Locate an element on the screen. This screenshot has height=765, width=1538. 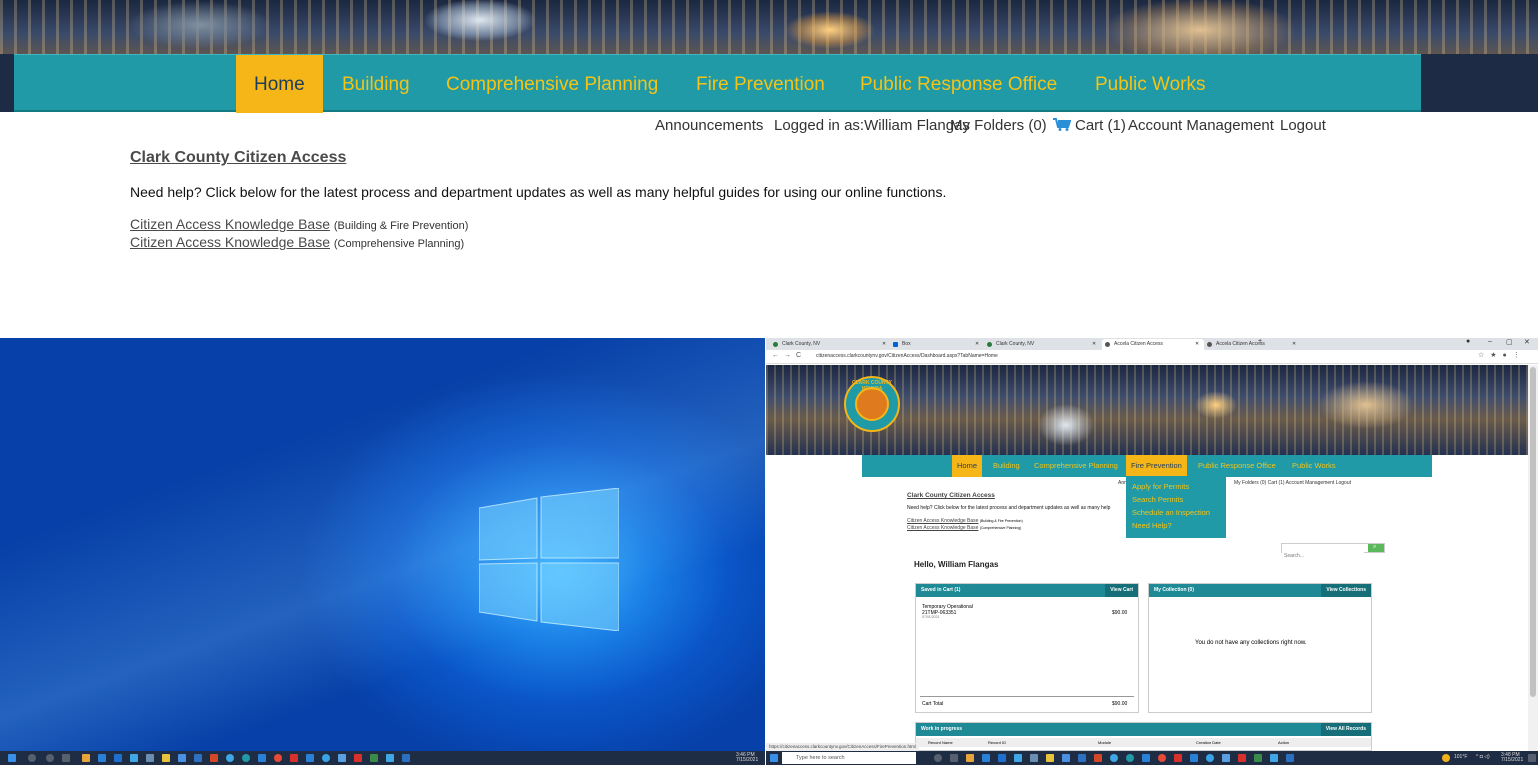
tab-accela-active: Accela Citizen Access ✕ is located at coordinates (1153, 344).